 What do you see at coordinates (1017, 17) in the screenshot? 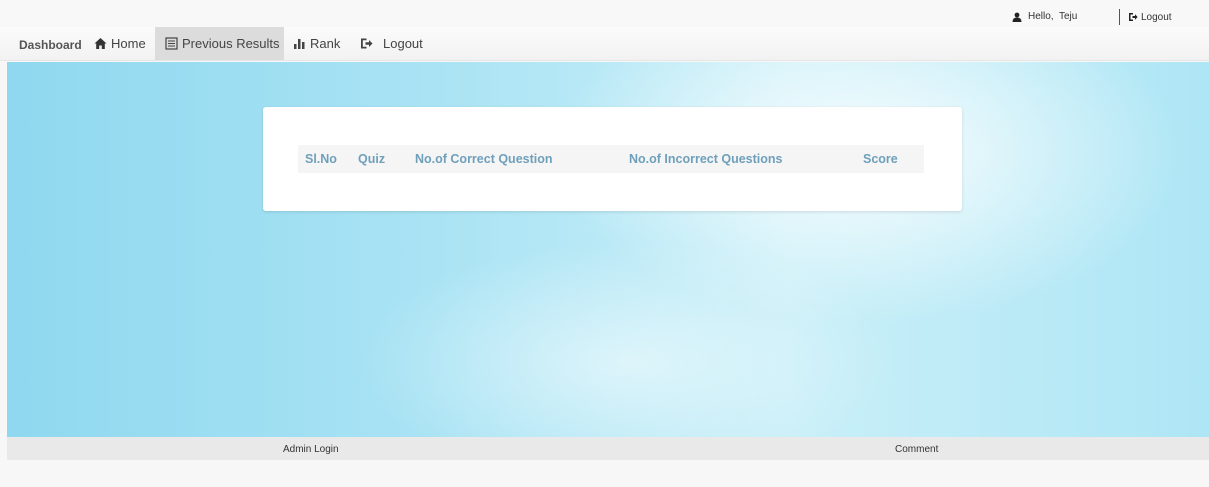
I see `user-icon` at bounding box center [1017, 17].